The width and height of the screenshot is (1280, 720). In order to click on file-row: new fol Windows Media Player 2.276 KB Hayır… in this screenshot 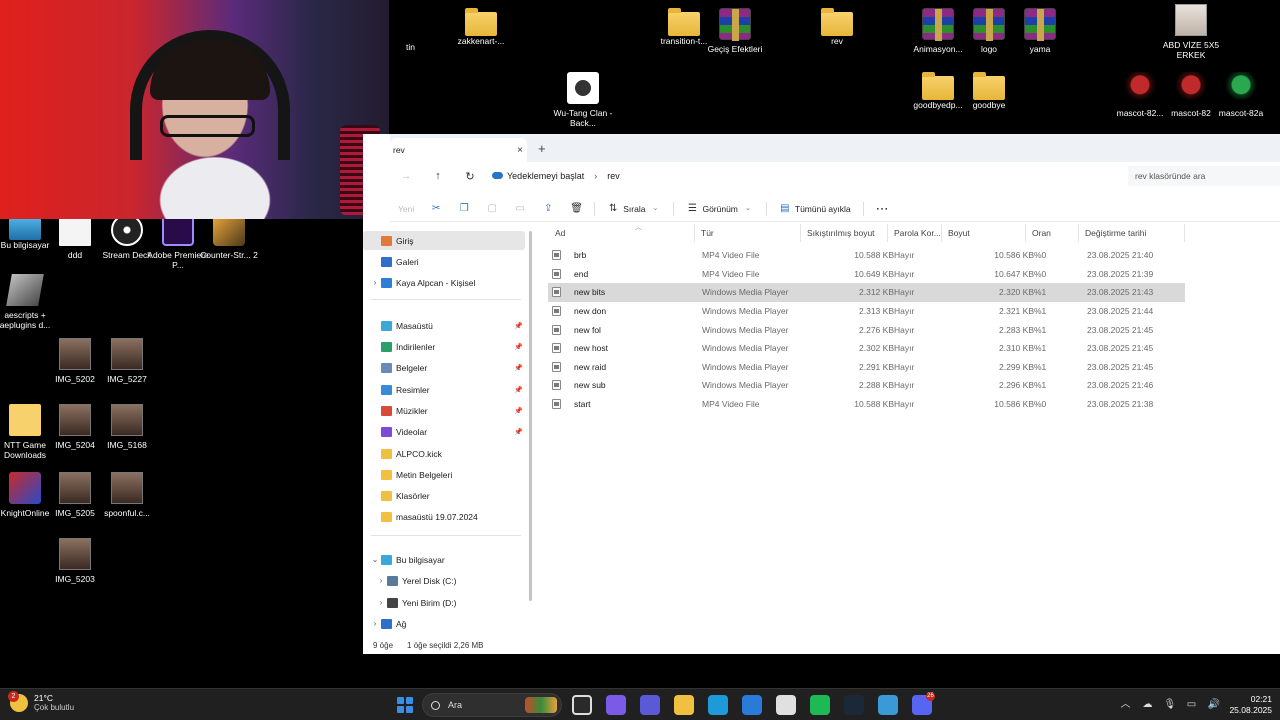, I will do `click(866, 329)`.